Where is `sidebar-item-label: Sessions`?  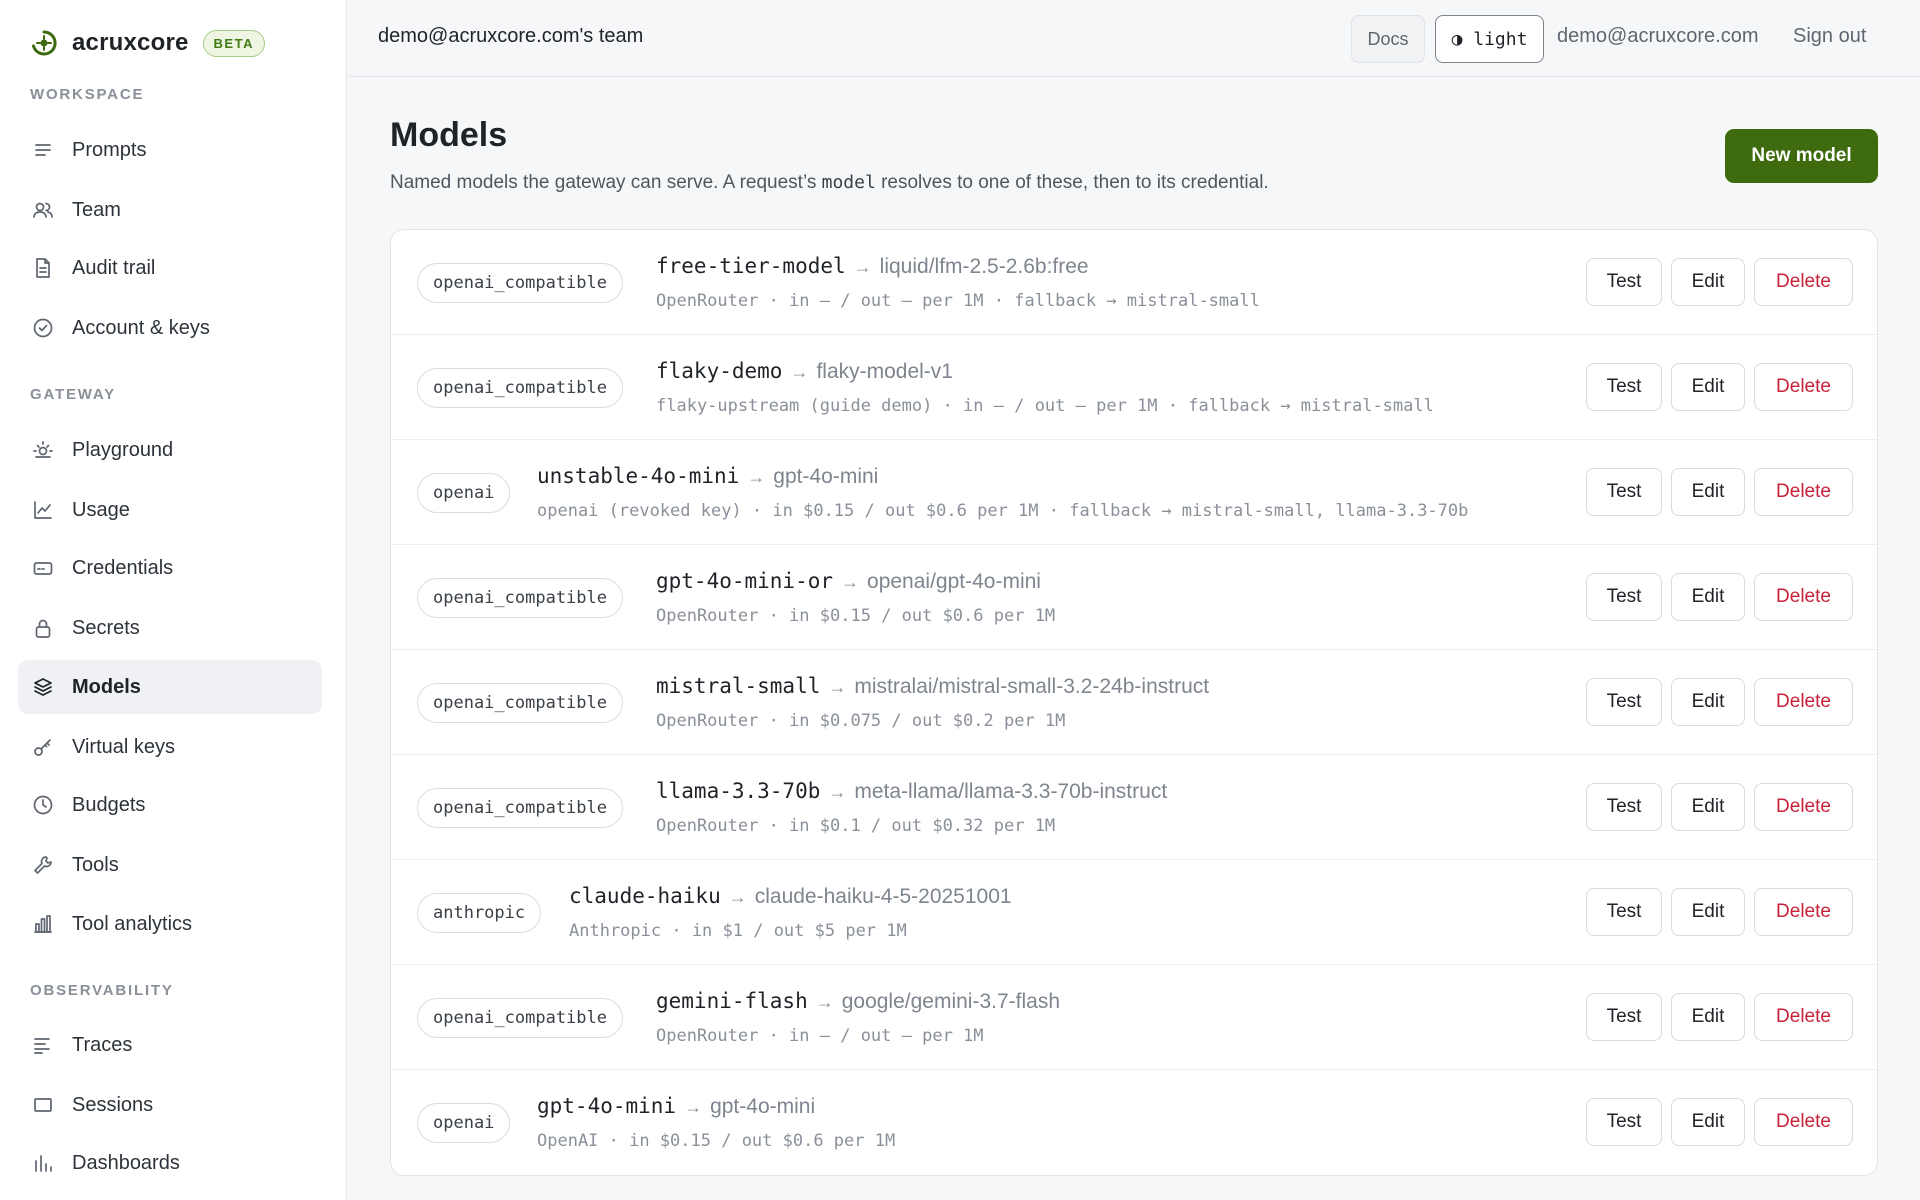 sidebar-item-label: Sessions is located at coordinates (113, 1104).